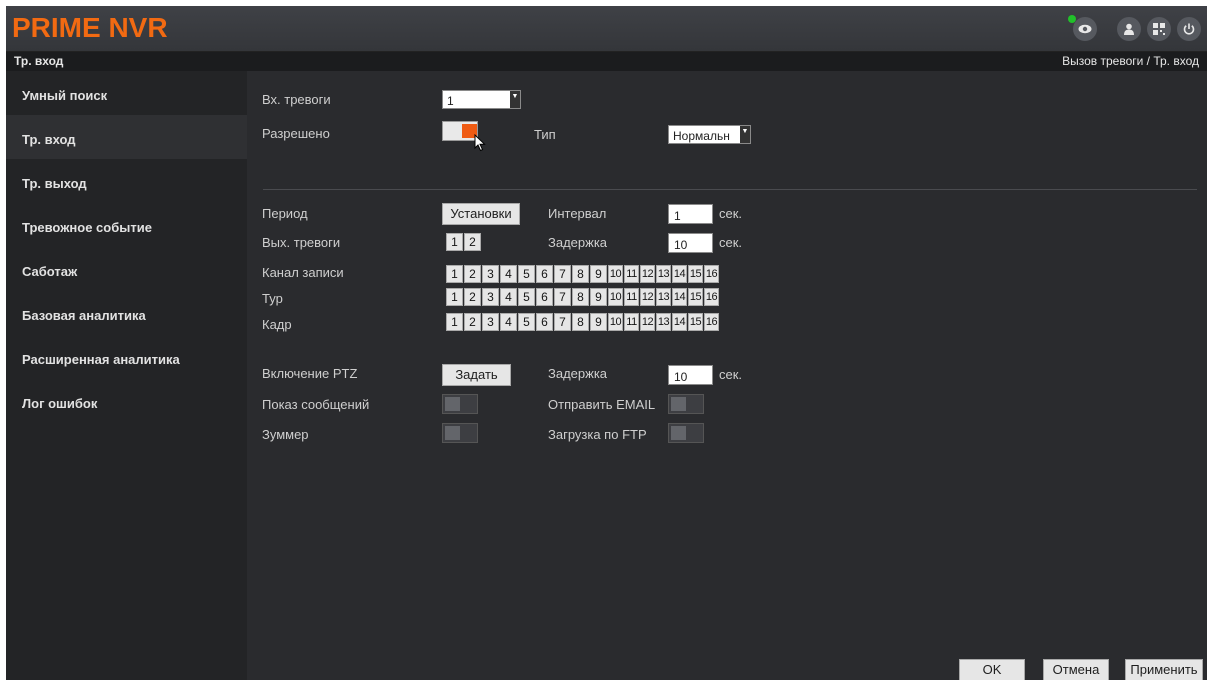 The height and width of the screenshot is (684, 1212). What do you see at coordinates (296, 133) in the screenshot?
I see `enabled-label: Разрешено` at bounding box center [296, 133].